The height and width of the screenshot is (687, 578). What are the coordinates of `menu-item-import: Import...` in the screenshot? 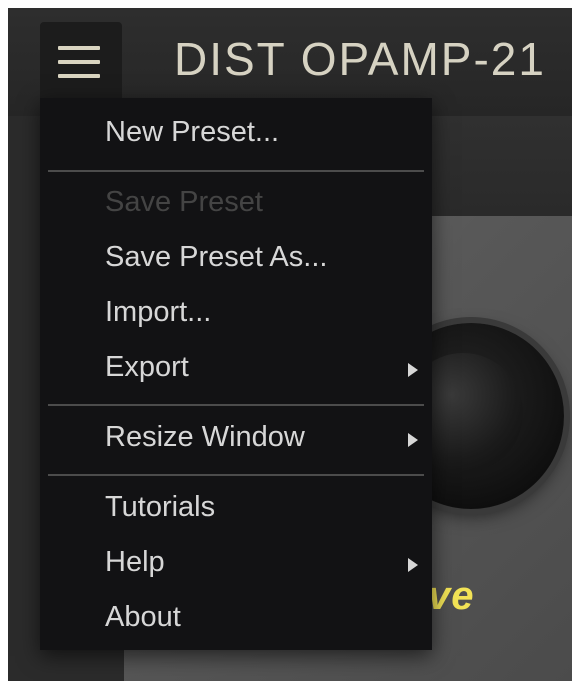 It's located at (158, 312).